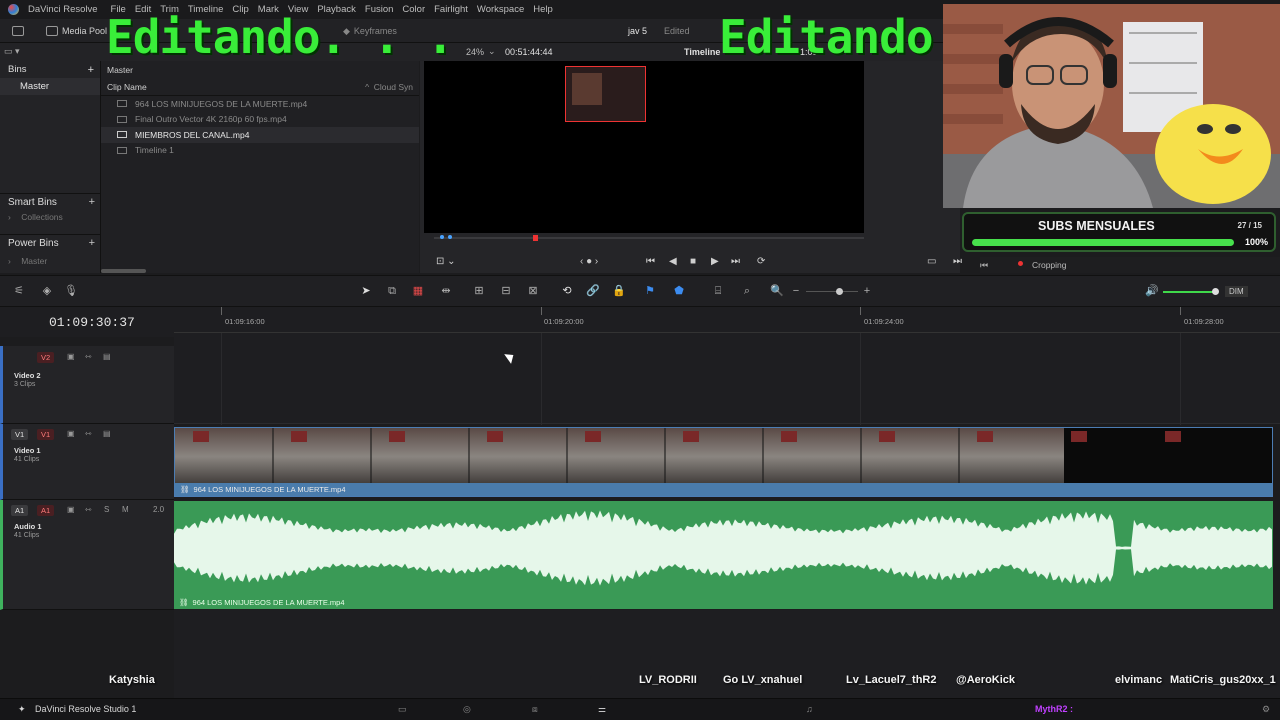 This screenshot has height=720, width=1280. I want to click on source-patch-v1: V1, so click(20, 434).